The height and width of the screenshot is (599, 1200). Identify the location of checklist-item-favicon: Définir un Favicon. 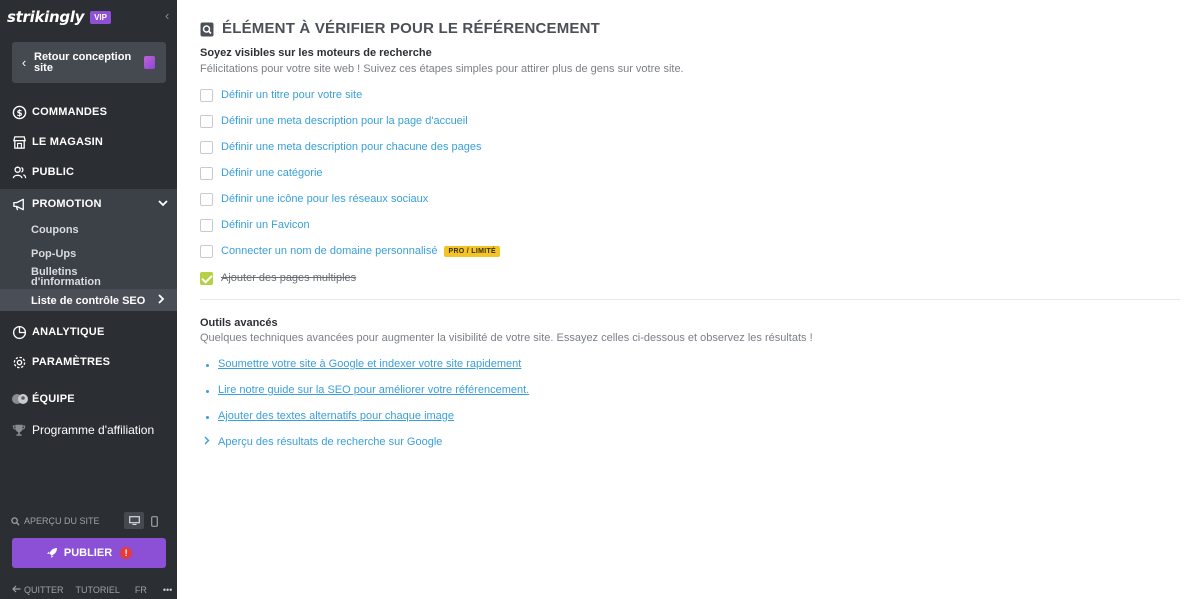
(255, 225).